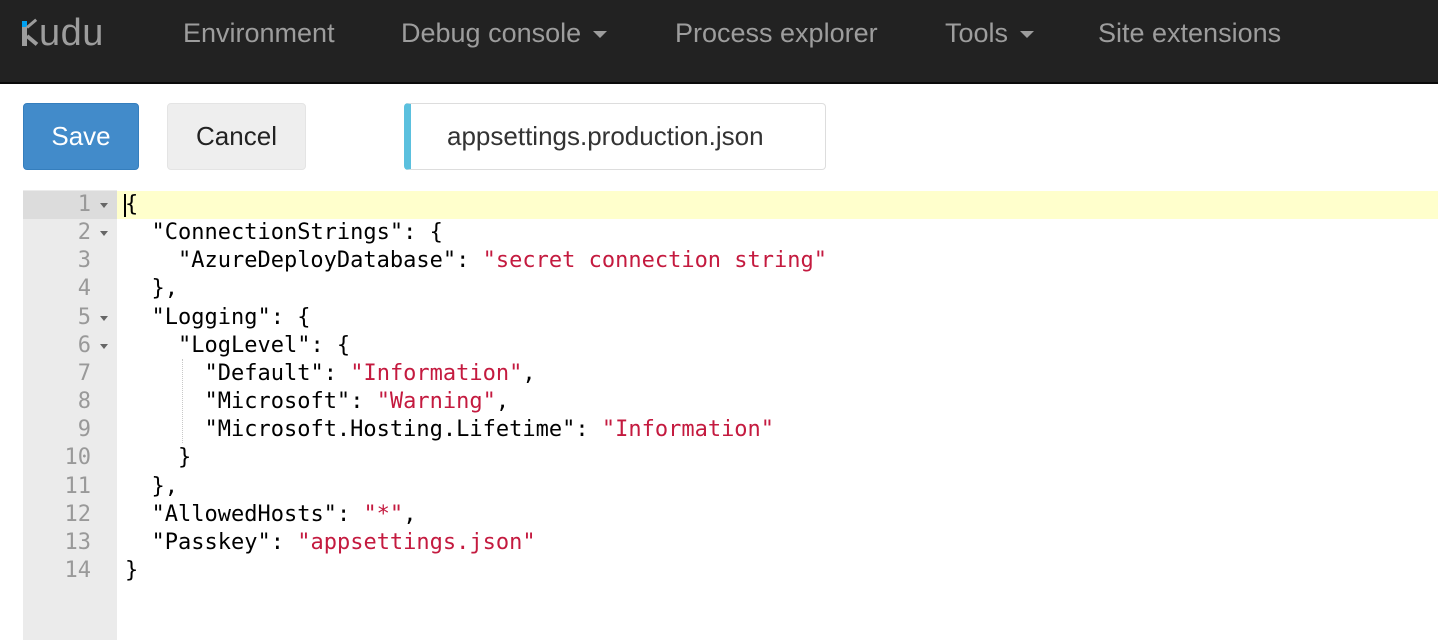  I want to click on line-number: 8, so click(84, 402).